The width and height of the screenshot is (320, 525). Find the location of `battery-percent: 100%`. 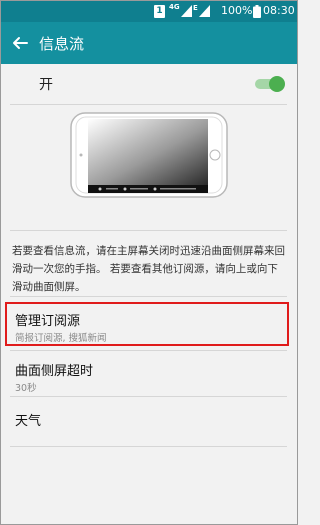

battery-percent: 100% is located at coordinates (237, 10).